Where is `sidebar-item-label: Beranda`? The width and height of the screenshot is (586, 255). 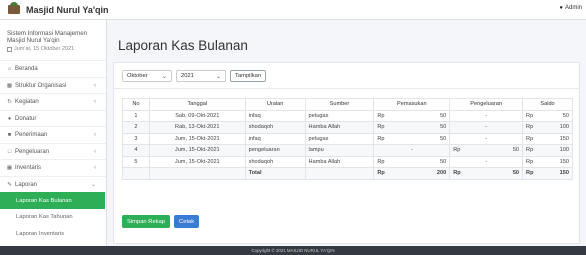
sidebar-item-label: Beranda is located at coordinates (26, 69).